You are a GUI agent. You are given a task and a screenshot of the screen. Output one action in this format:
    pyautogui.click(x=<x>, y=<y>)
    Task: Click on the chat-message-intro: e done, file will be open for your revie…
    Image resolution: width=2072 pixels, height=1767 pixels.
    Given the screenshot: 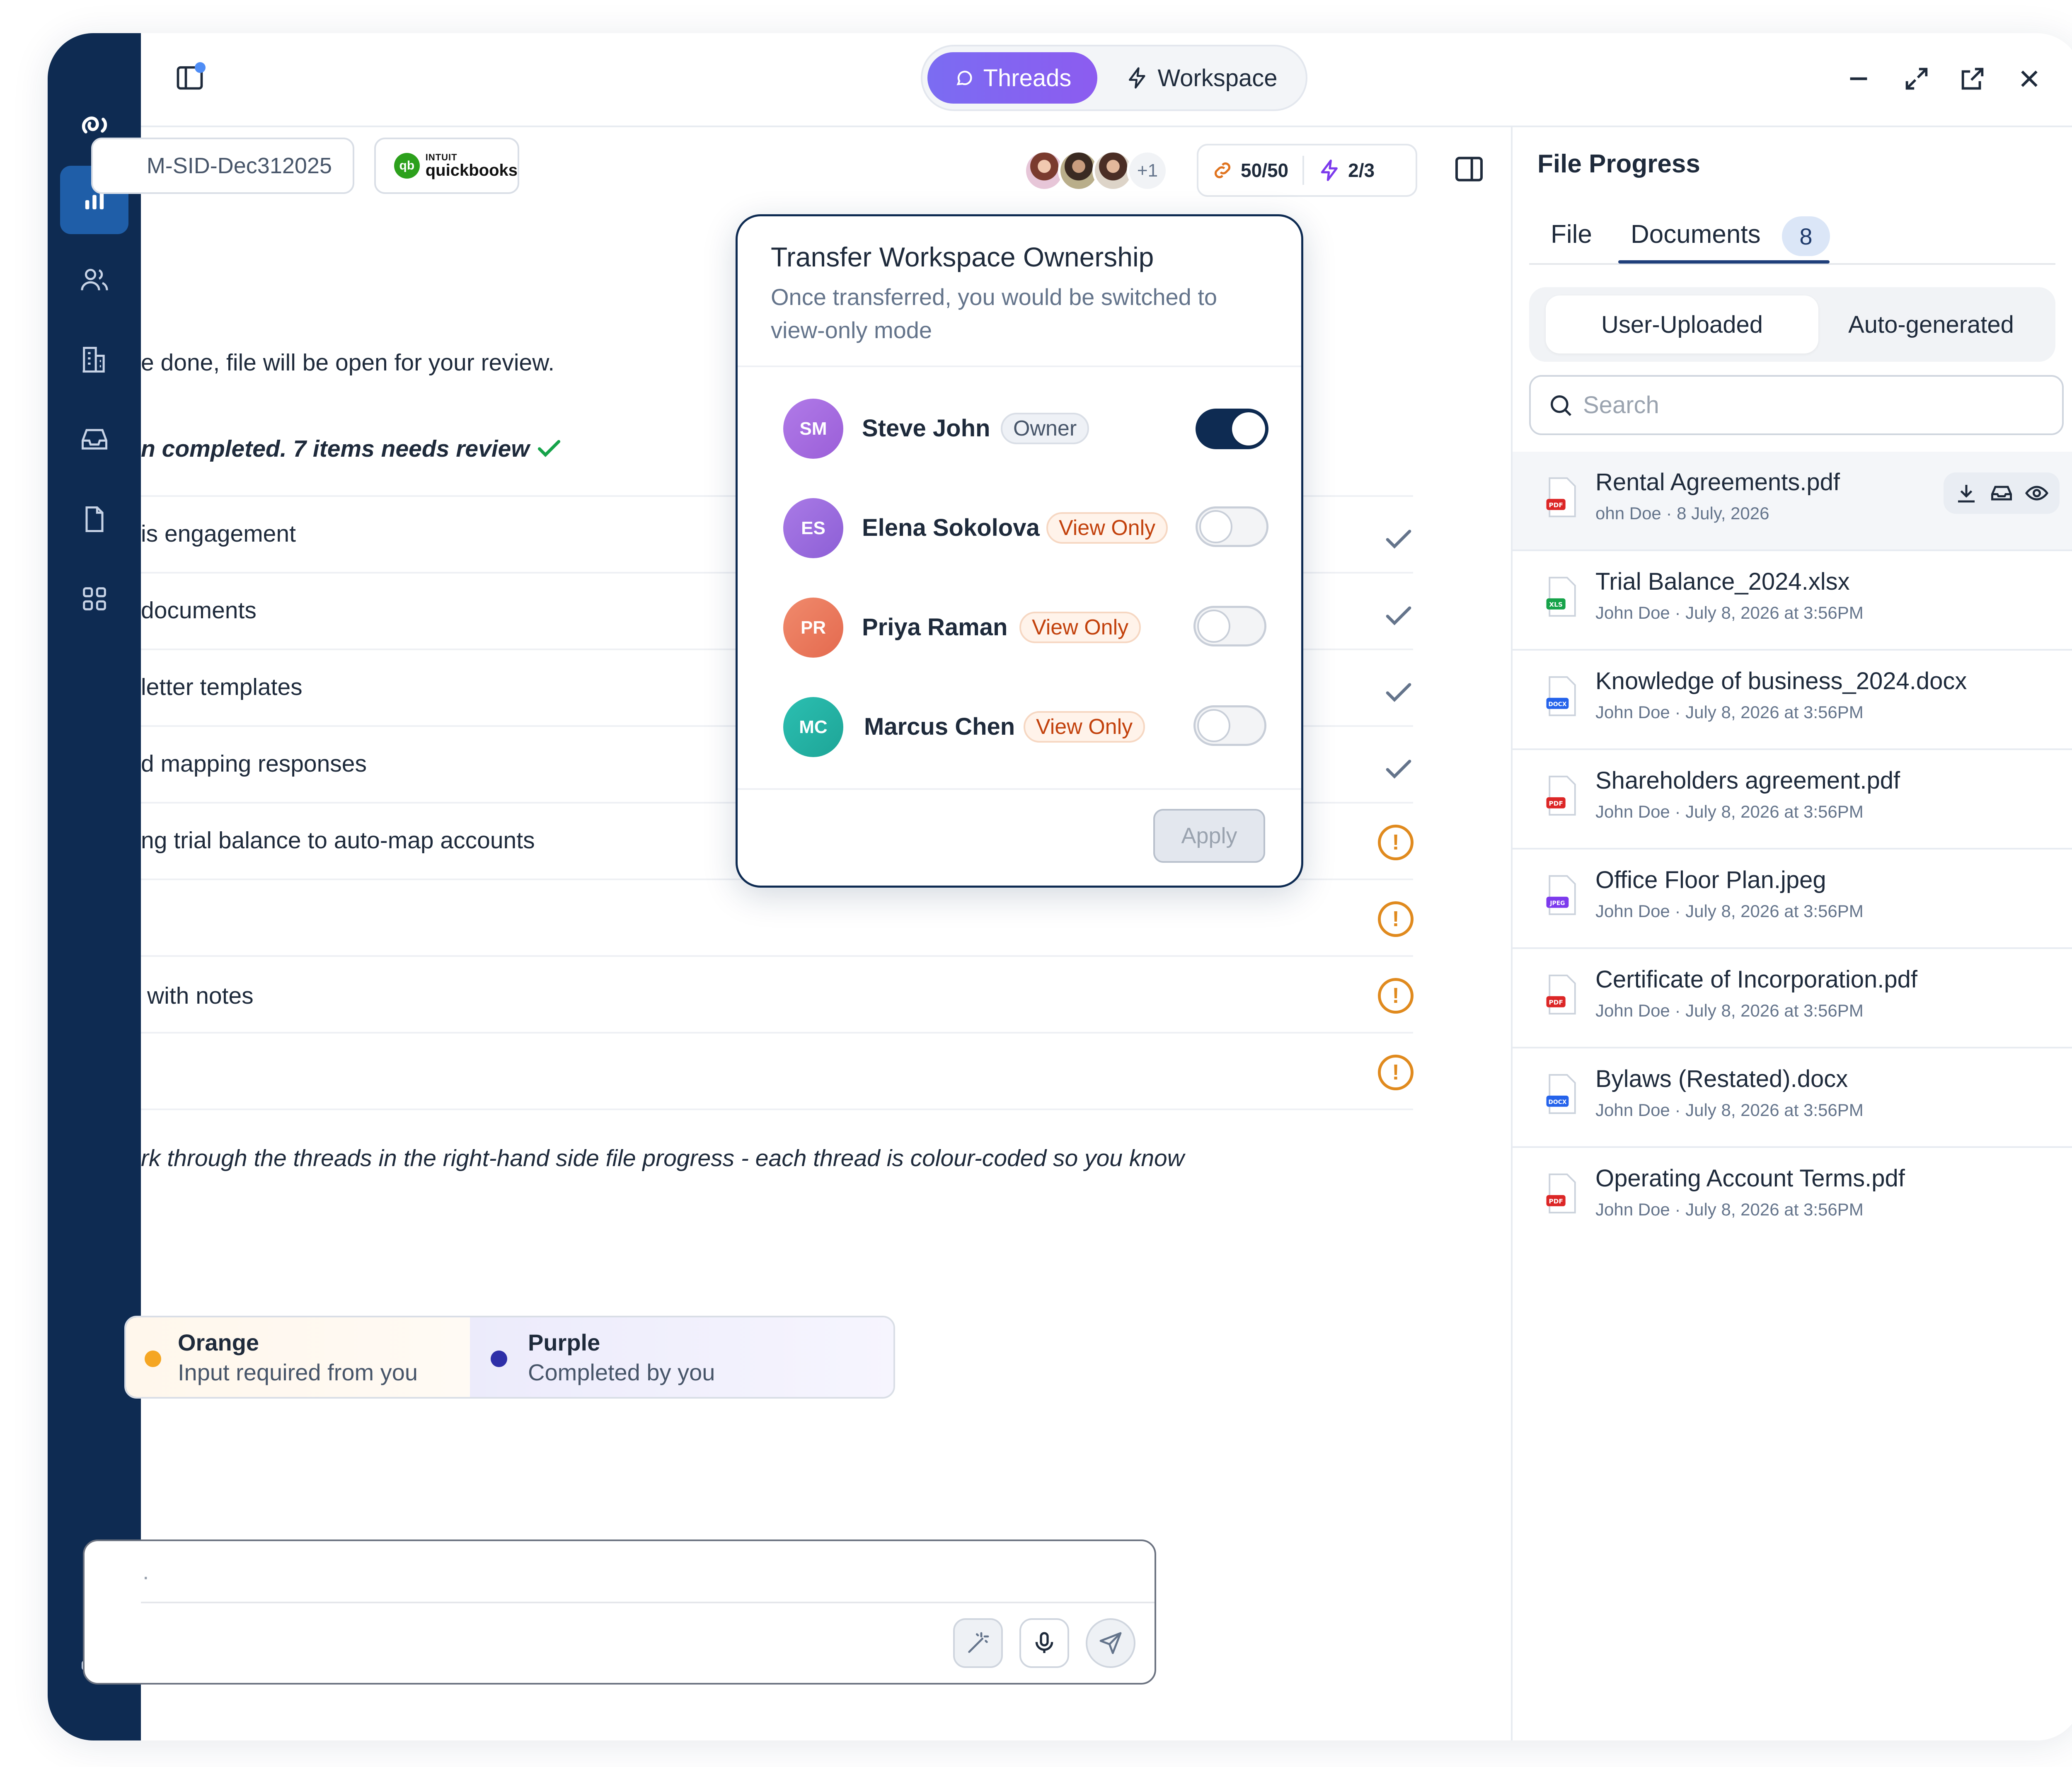 What is the action you would take?
    pyautogui.click(x=348, y=363)
    